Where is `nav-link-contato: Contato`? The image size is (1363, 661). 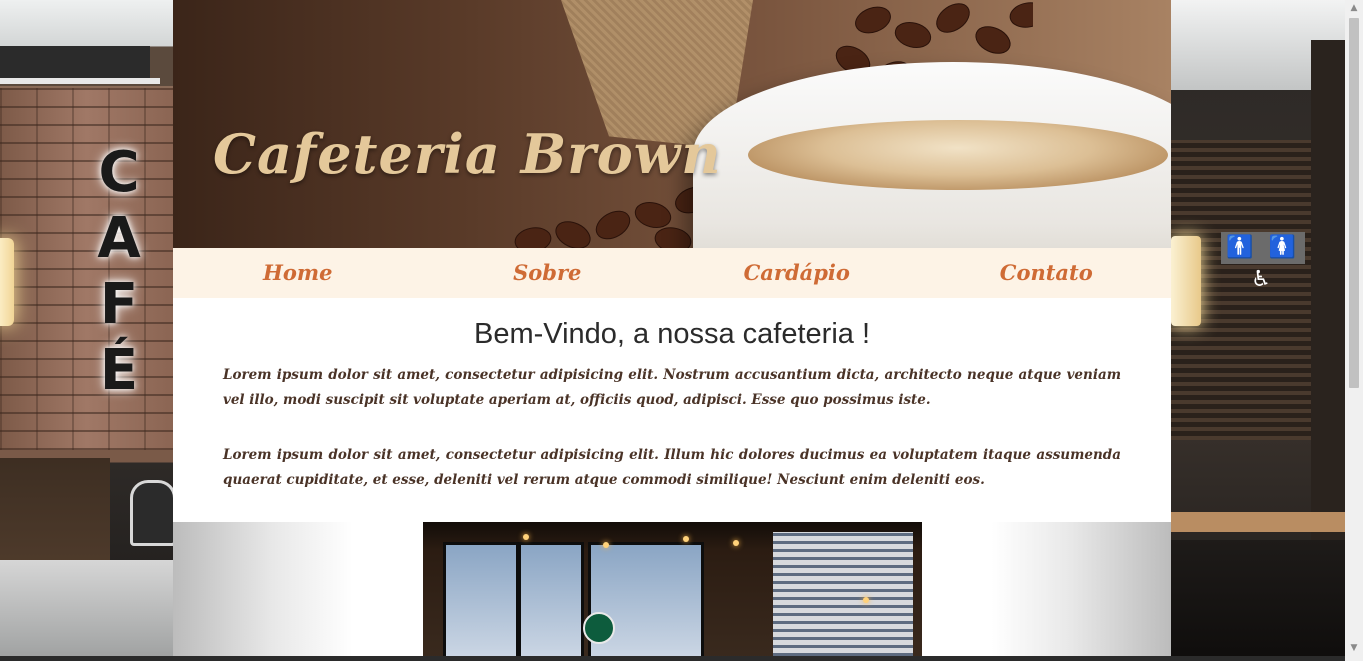
nav-link-contato: Contato is located at coordinates (1047, 273).